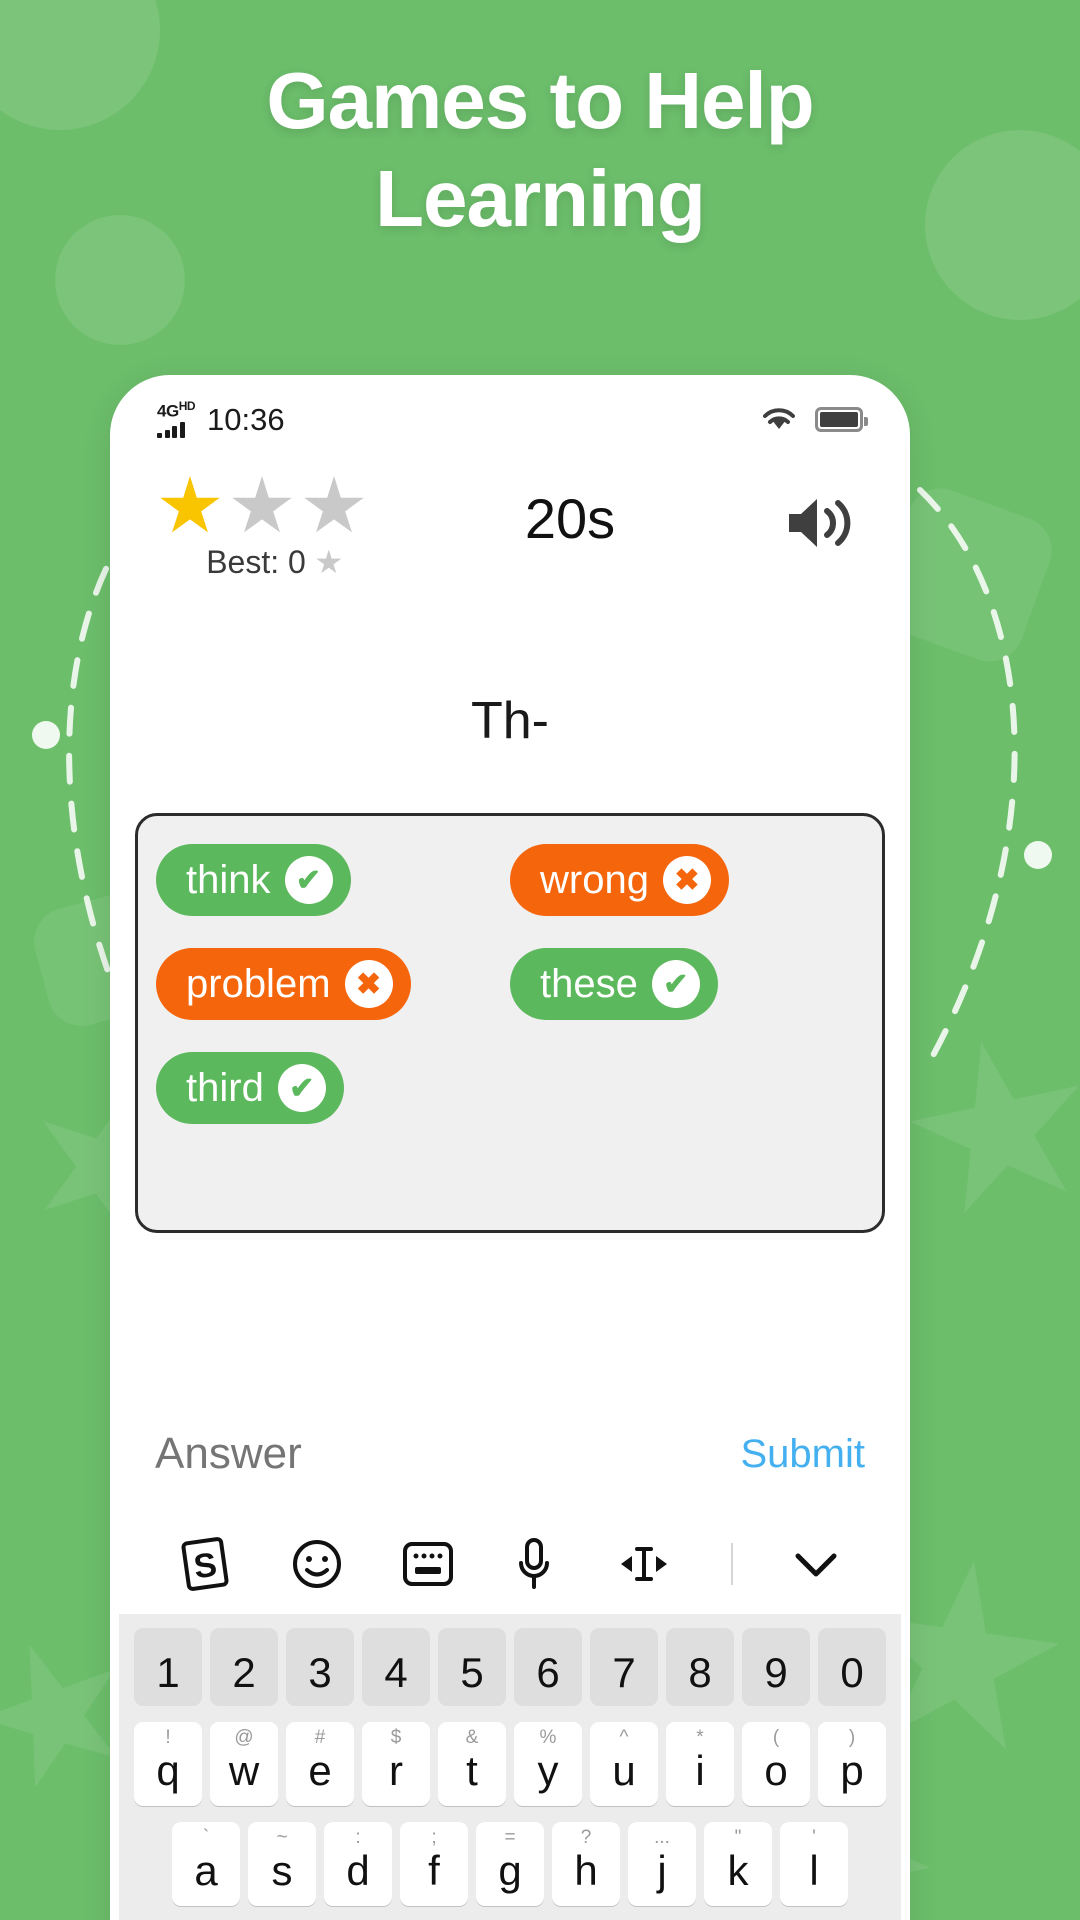 Image resolution: width=1080 pixels, height=1920 pixels. I want to click on emoji-icon, so click(317, 1564).